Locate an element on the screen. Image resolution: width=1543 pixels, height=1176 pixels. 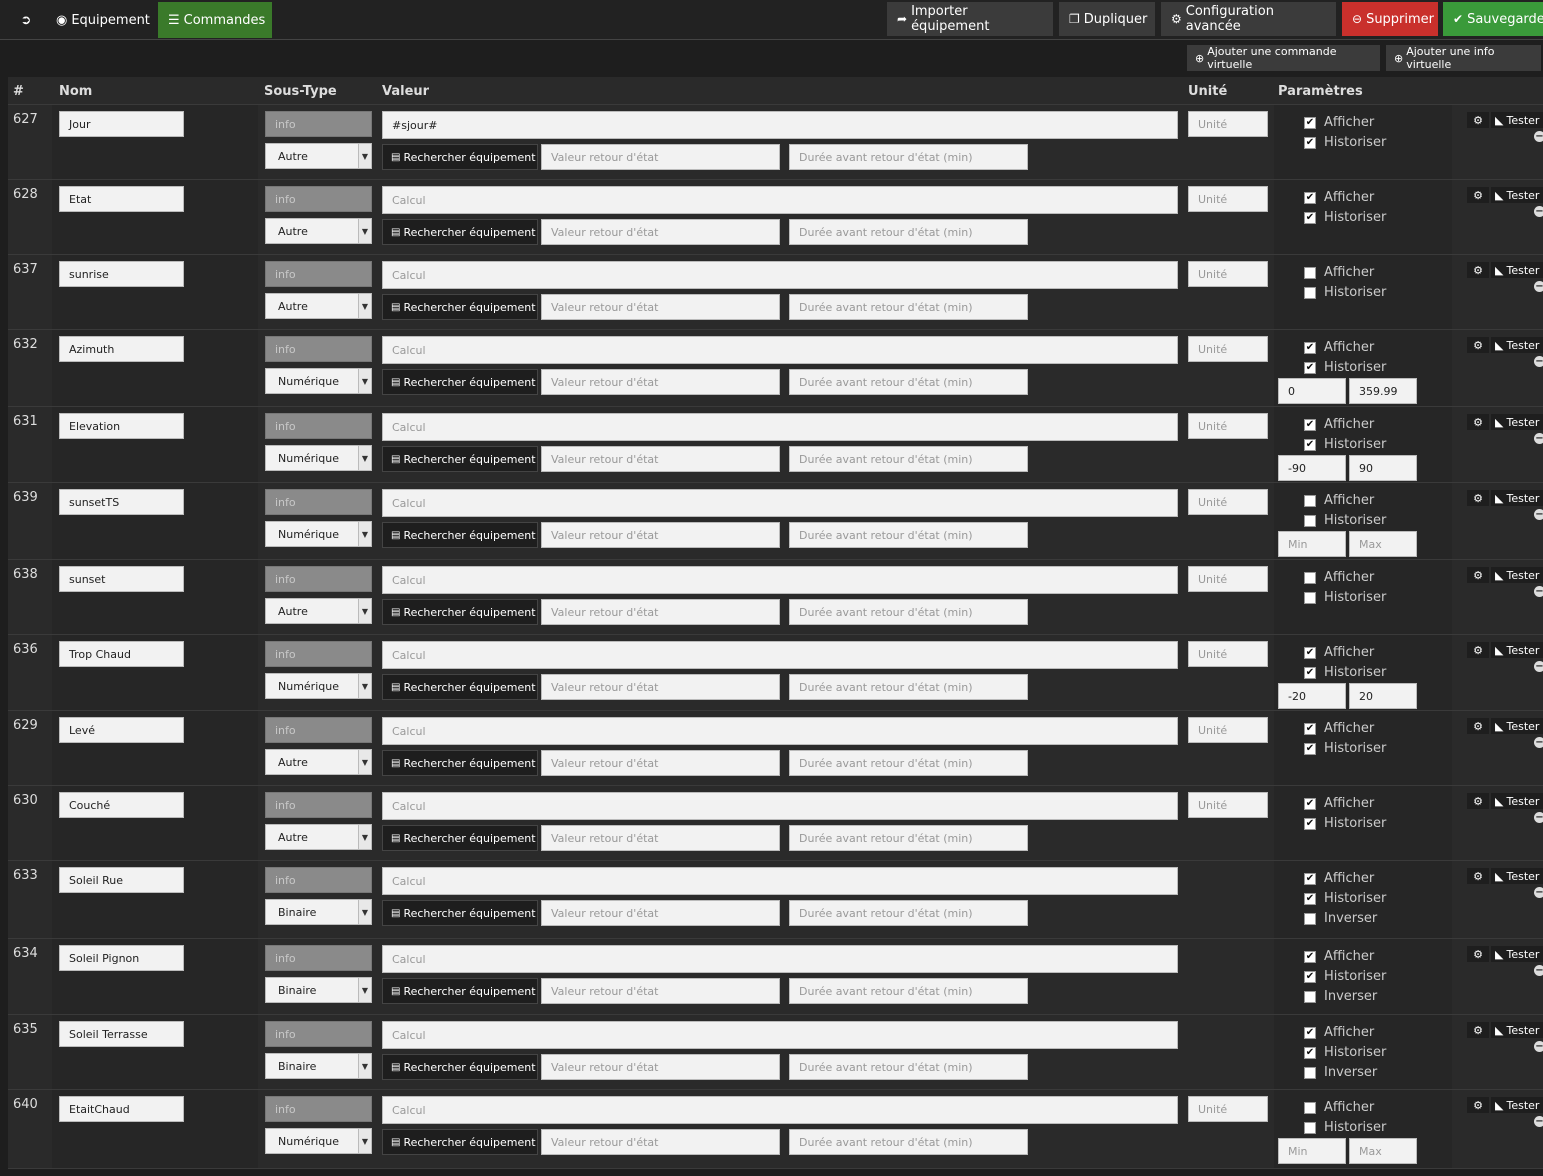
min-input: Min is located at coordinates (1312, 1151).